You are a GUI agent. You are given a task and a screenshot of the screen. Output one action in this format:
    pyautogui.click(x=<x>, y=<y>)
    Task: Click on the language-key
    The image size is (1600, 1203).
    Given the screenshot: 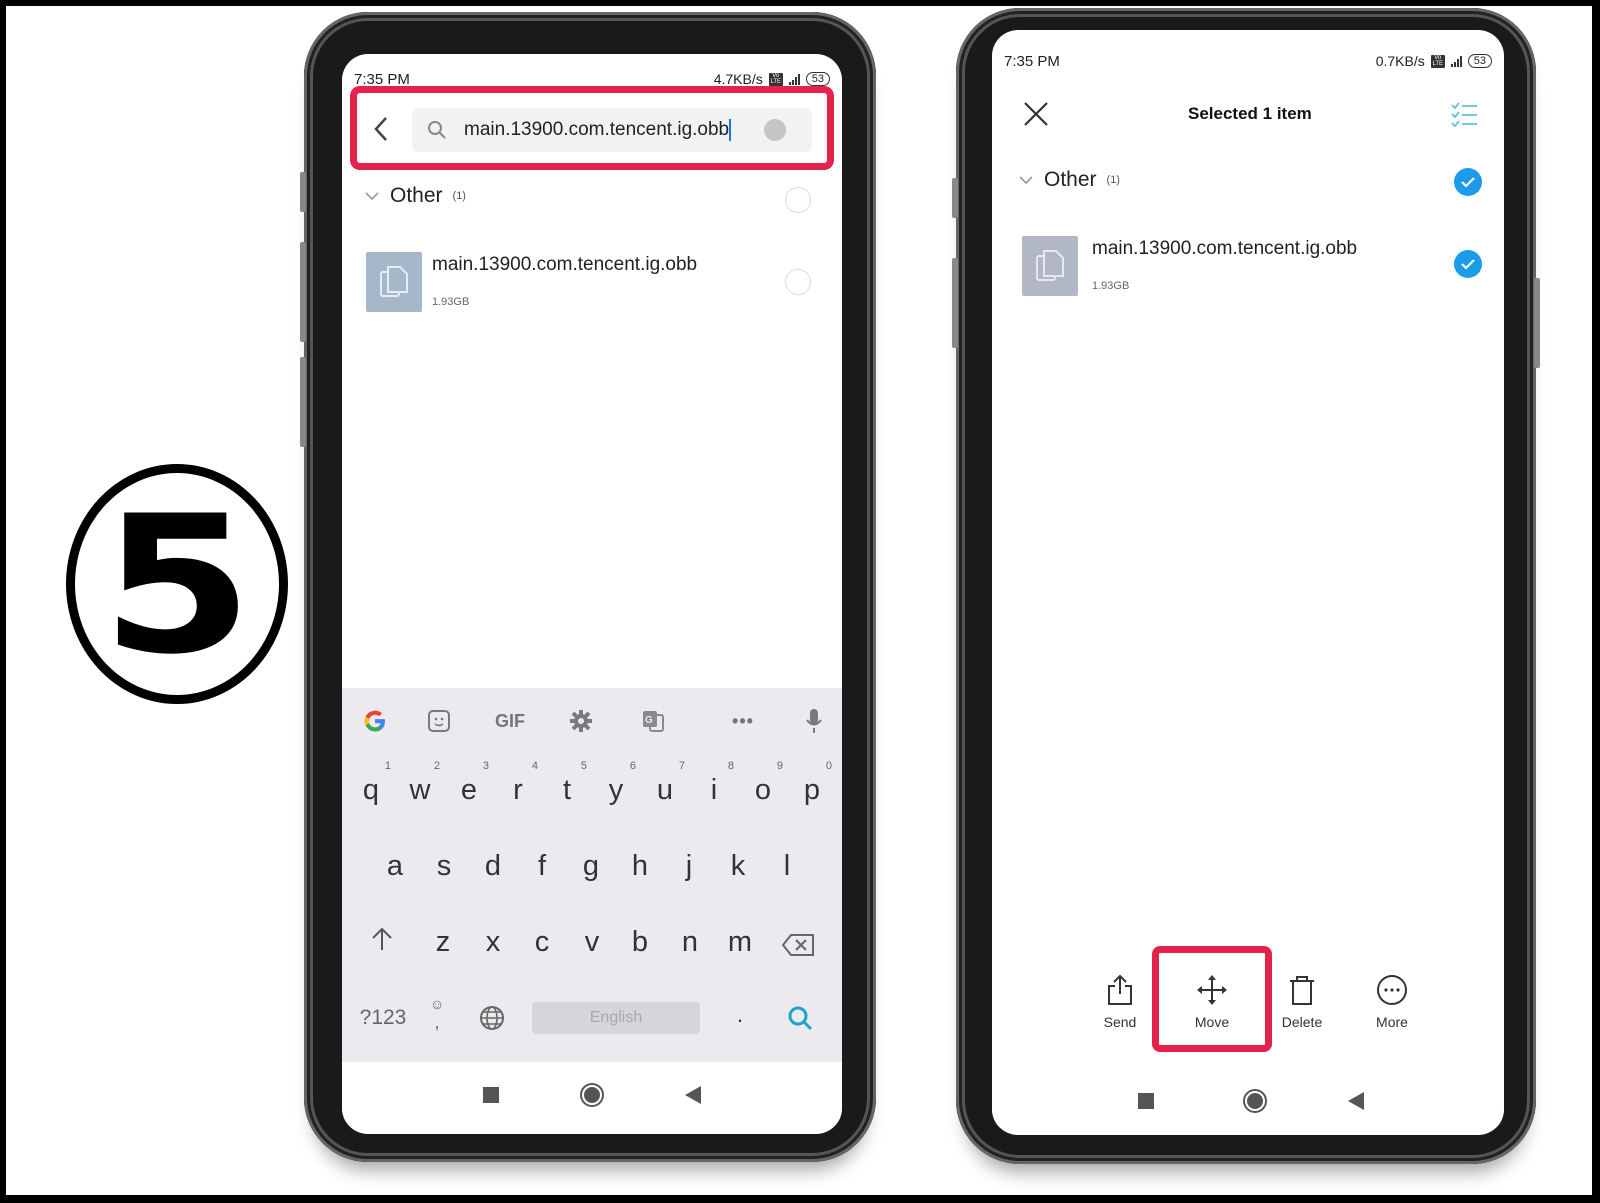 What is the action you would take?
    pyautogui.click(x=492, y=1022)
    